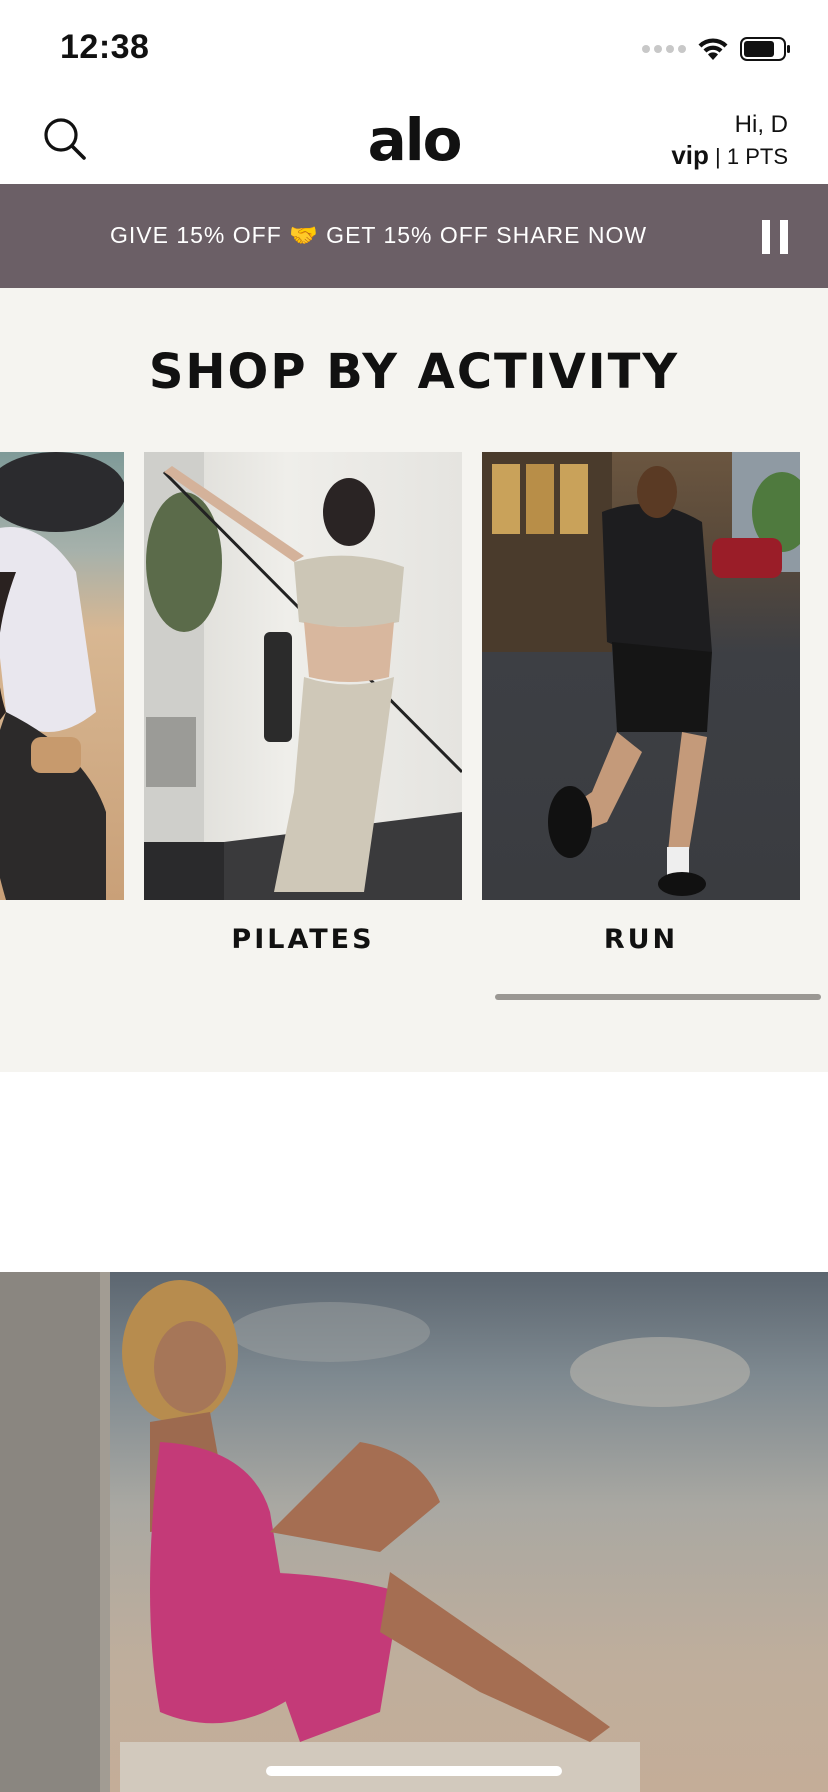 Image resolution: width=828 pixels, height=1792 pixels. What do you see at coordinates (414, 1771) in the screenshot?
I see `home-indicator` at bounding box center [414, 1771].